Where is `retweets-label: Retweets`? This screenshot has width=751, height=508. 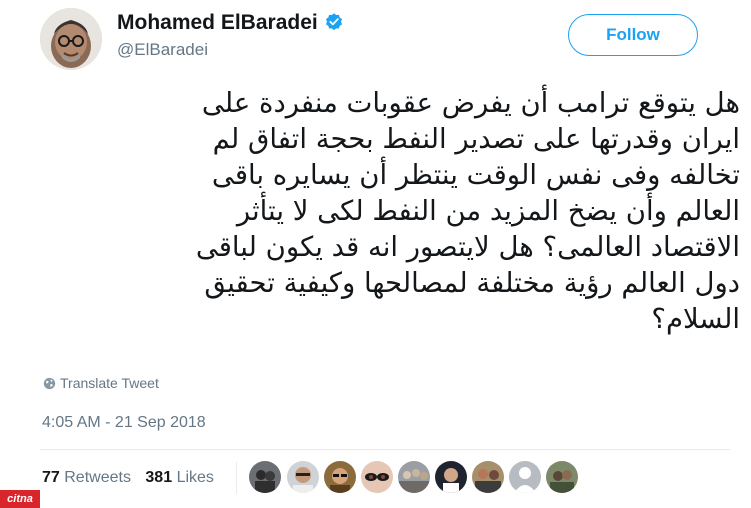 retweets-label: Retweets is located at coordinates (97, 477).